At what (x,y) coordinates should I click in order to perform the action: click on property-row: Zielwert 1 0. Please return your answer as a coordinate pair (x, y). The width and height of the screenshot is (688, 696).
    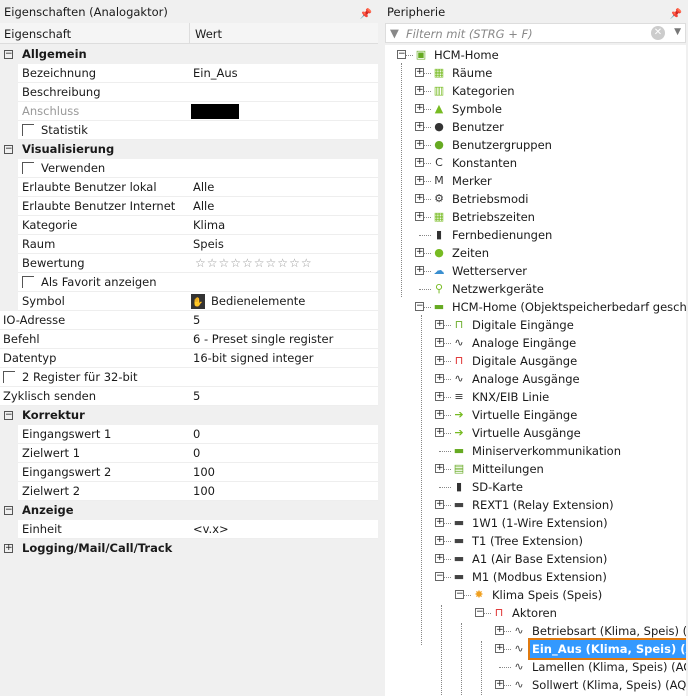
    Looking at the image, I should click on (189, 453).